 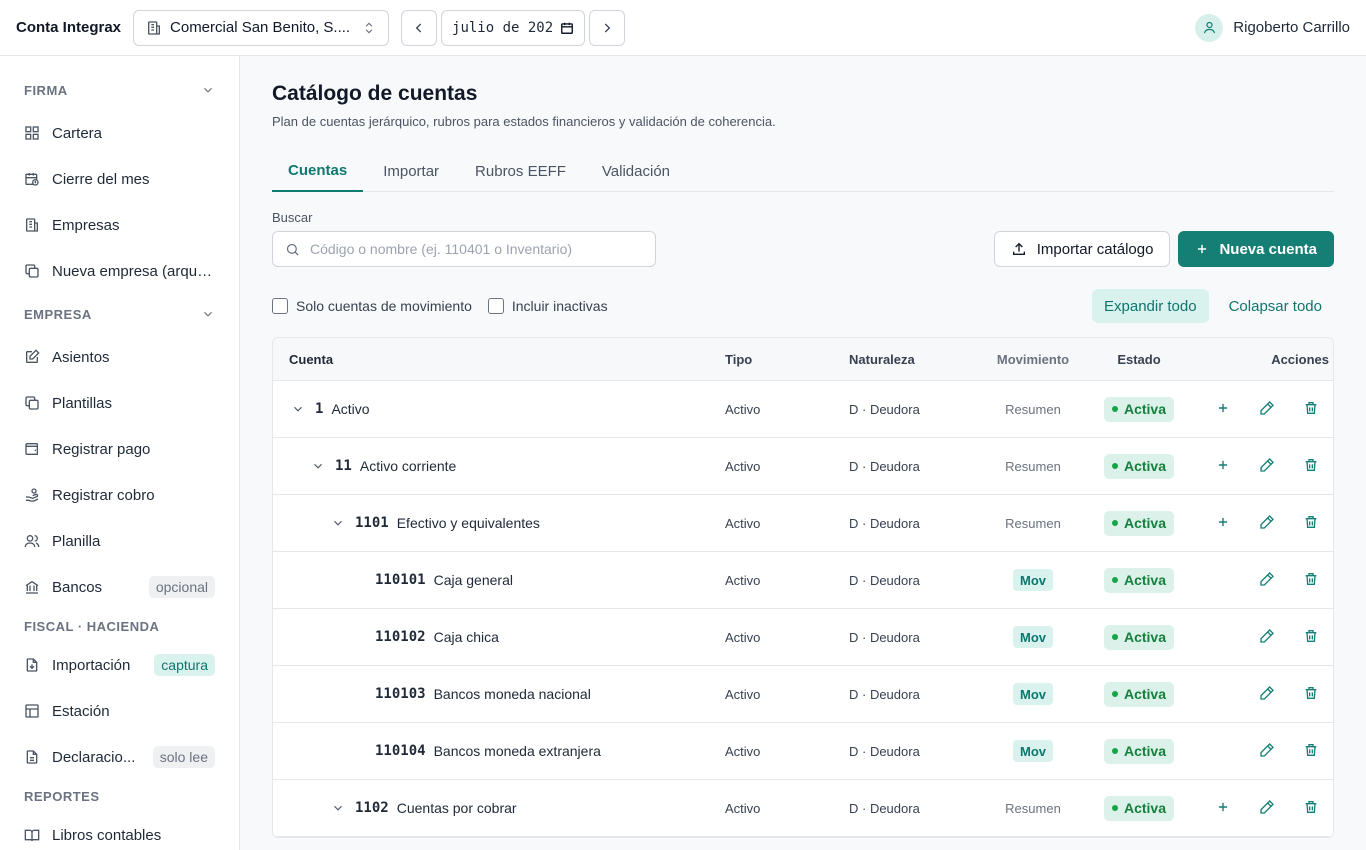 What do you see at coordinates (1033, 637) in the screenshot?
I see `movement-badge: Mov` at bounding box center [1033, 637].